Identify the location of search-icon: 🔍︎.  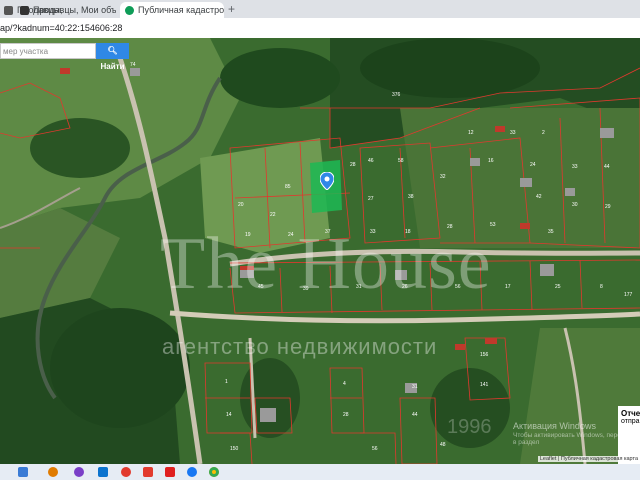
(112, 50).